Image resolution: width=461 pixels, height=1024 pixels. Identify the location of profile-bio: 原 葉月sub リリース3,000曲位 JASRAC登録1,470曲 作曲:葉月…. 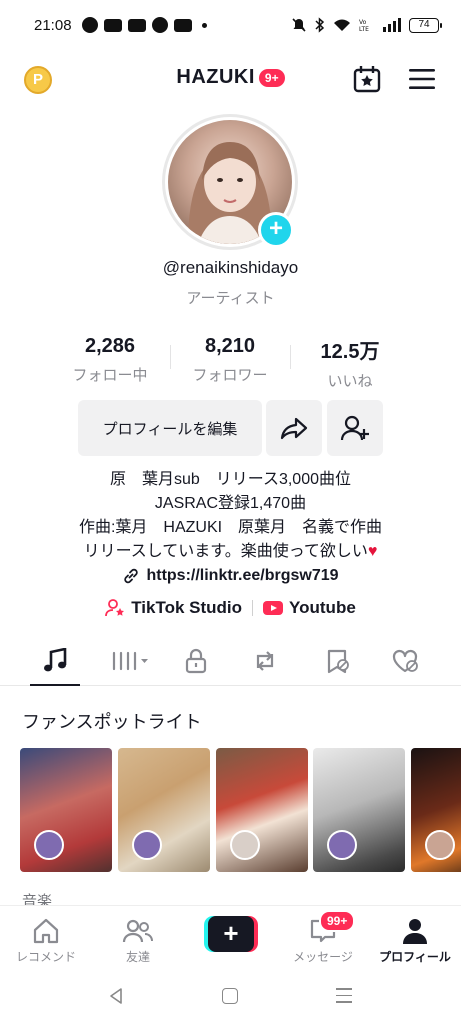
(230, 516).